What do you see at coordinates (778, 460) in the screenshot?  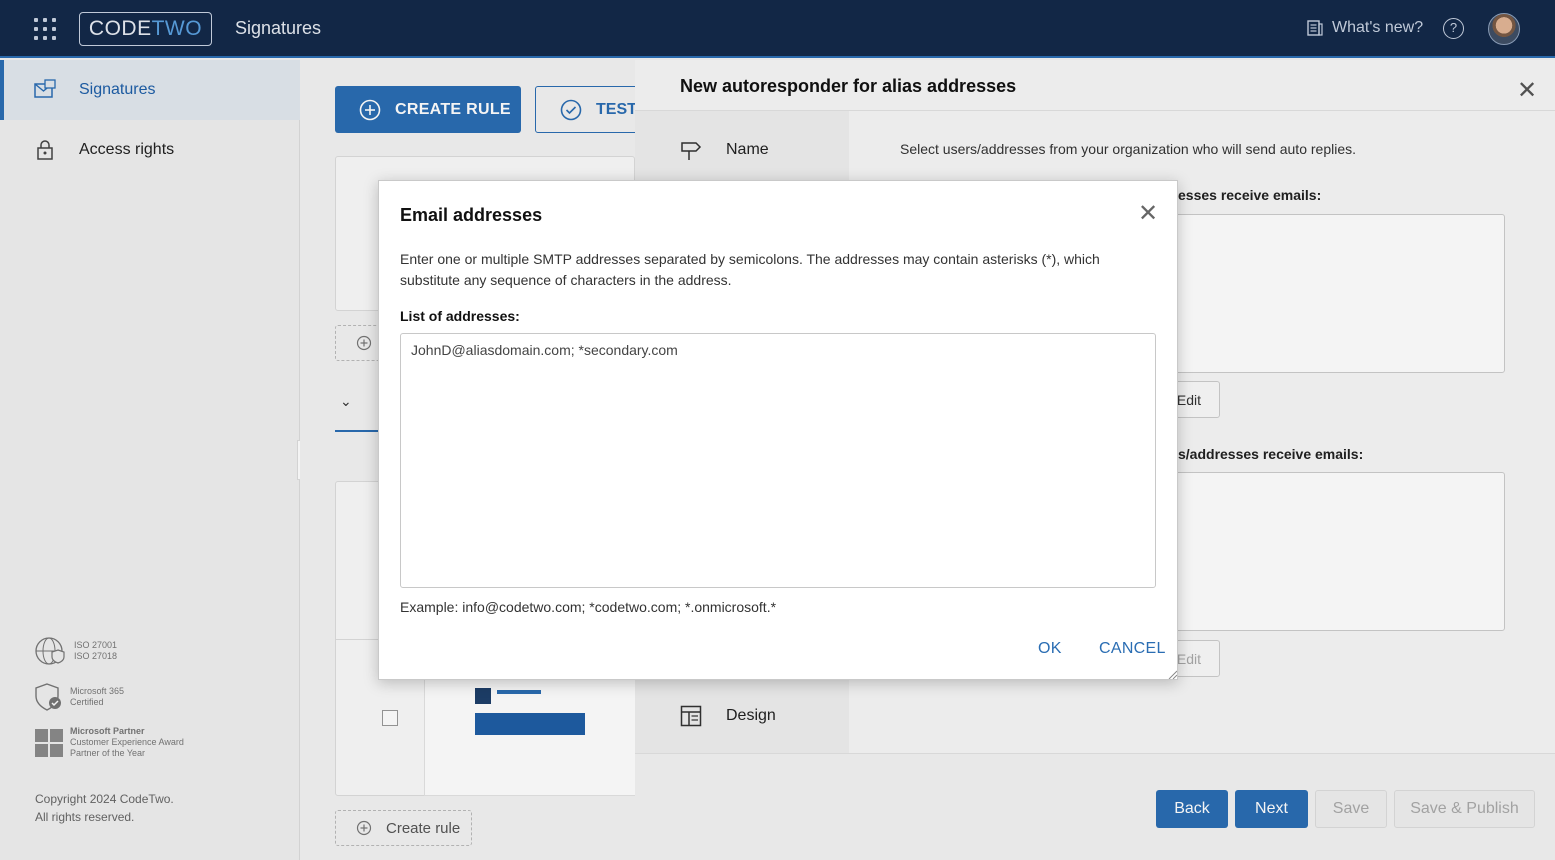 I see `addresses-textarea: JohnD@aliasdomain.com; *secondary.com` at bounding box center [778, 460].